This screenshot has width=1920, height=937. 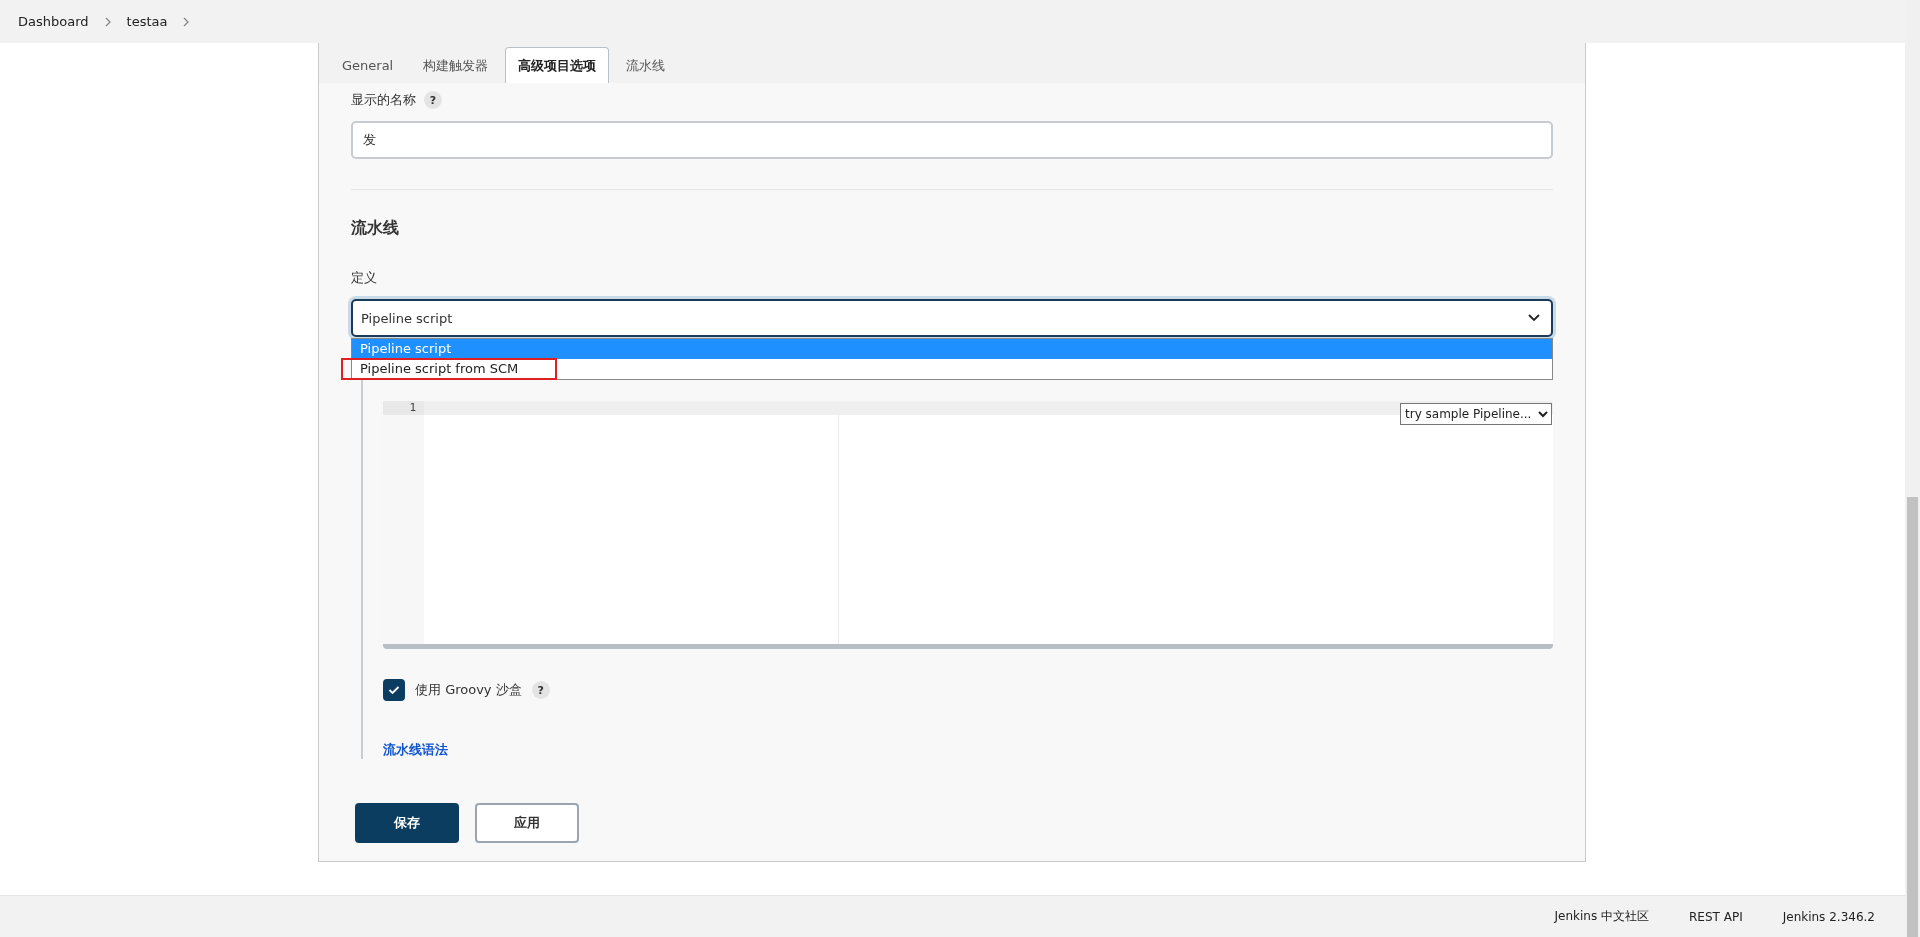 What do you see at coordinates (53, 21) in the screenshot?
I see `breadcrumb-link: Dashboard` at bounding box center [53, 21].